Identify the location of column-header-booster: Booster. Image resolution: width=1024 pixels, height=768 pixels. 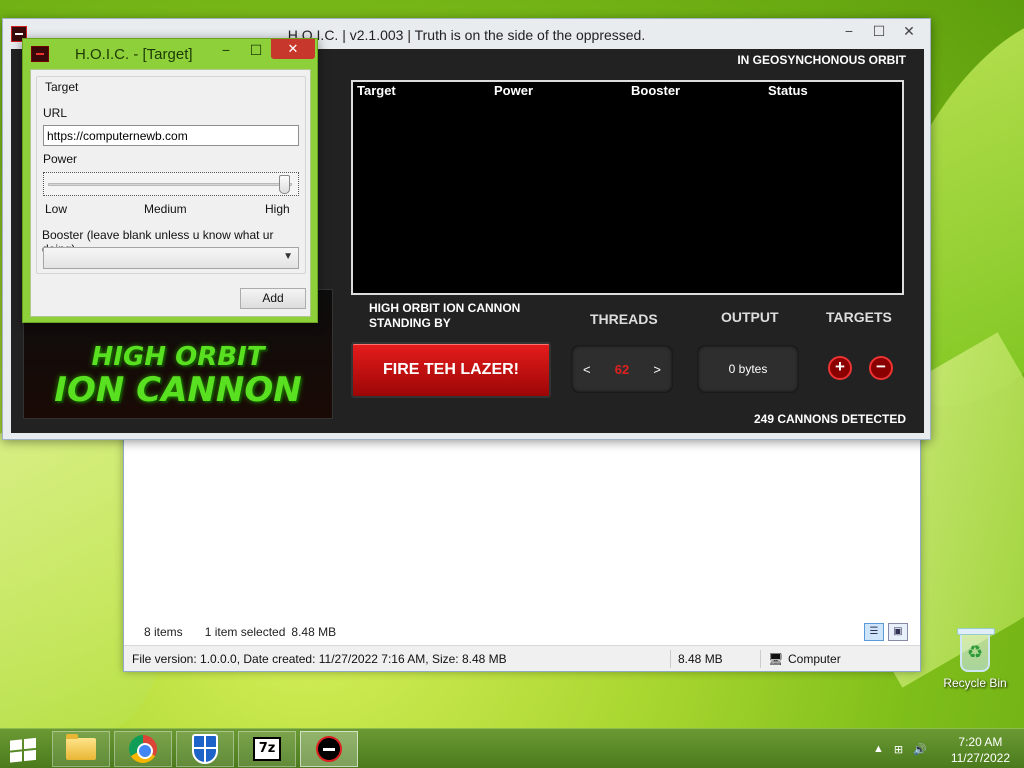
(655, 90).